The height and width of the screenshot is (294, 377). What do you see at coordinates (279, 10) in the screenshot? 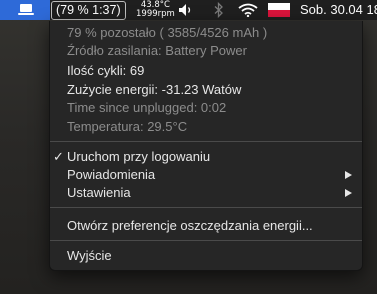
I see `flag-icon` at bounding box center [279, 10].